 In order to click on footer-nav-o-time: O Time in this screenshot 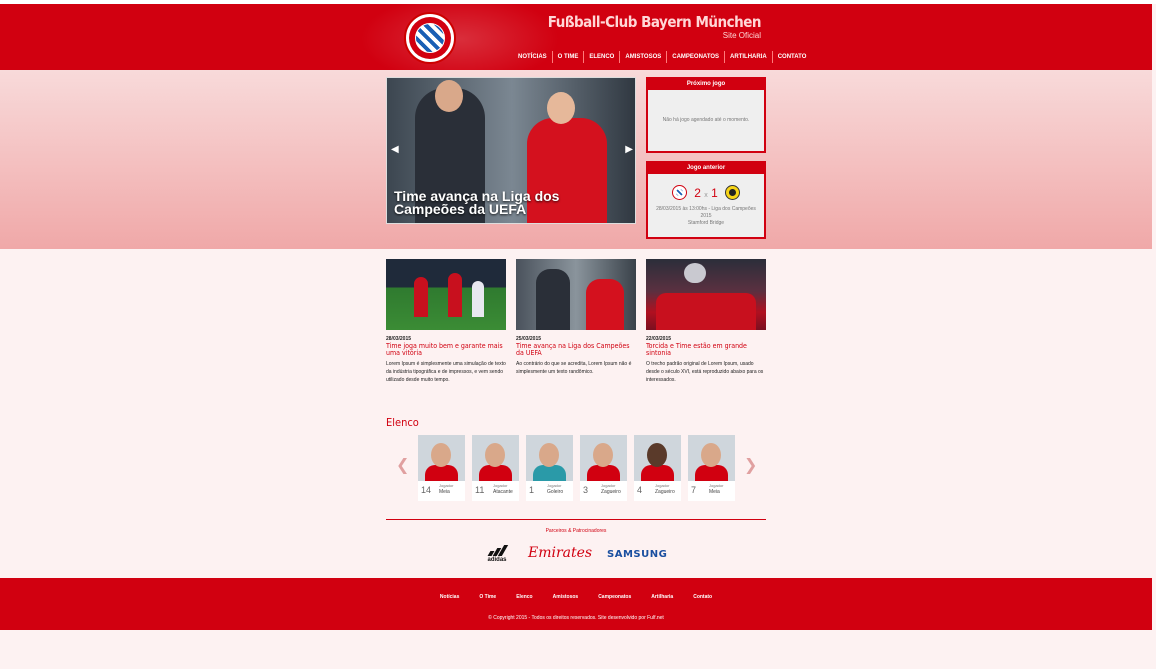, I will do `click(487, 597)`.